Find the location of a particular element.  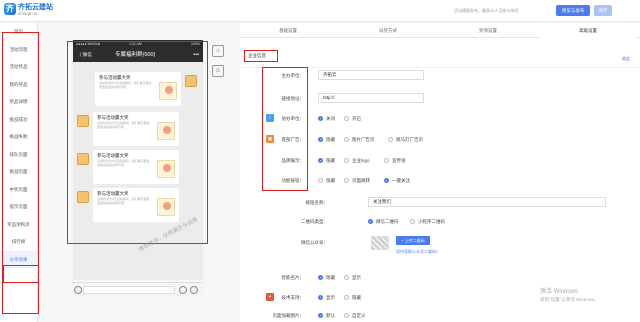

section-title: 企业信息 is located at coordinates (257, 55).